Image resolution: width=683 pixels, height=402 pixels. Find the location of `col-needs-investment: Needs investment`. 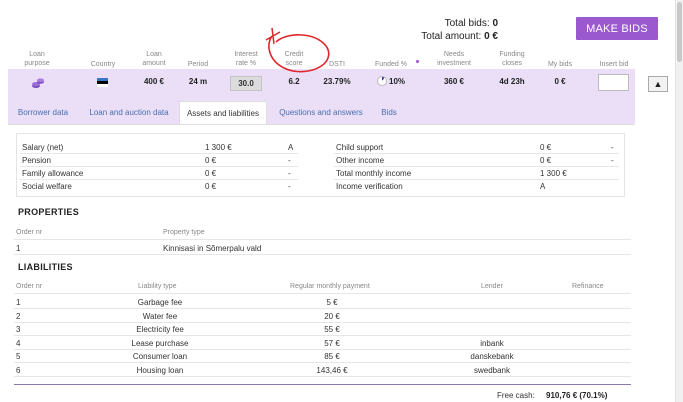

col-needs-investment: Needs investment is located at coordinates (454, 59).